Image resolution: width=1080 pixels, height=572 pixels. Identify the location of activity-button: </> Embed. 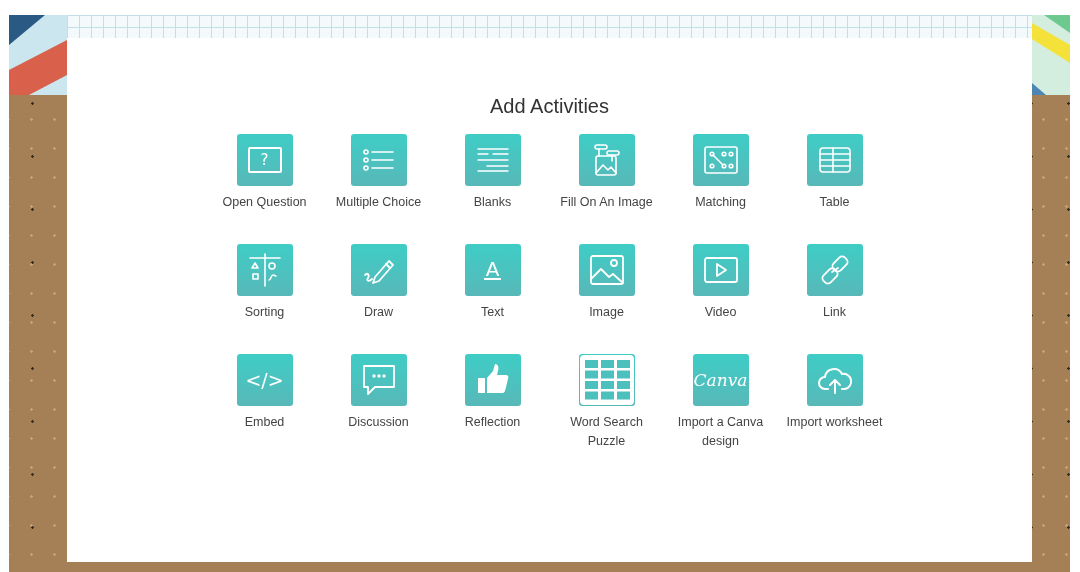
(264, 409).